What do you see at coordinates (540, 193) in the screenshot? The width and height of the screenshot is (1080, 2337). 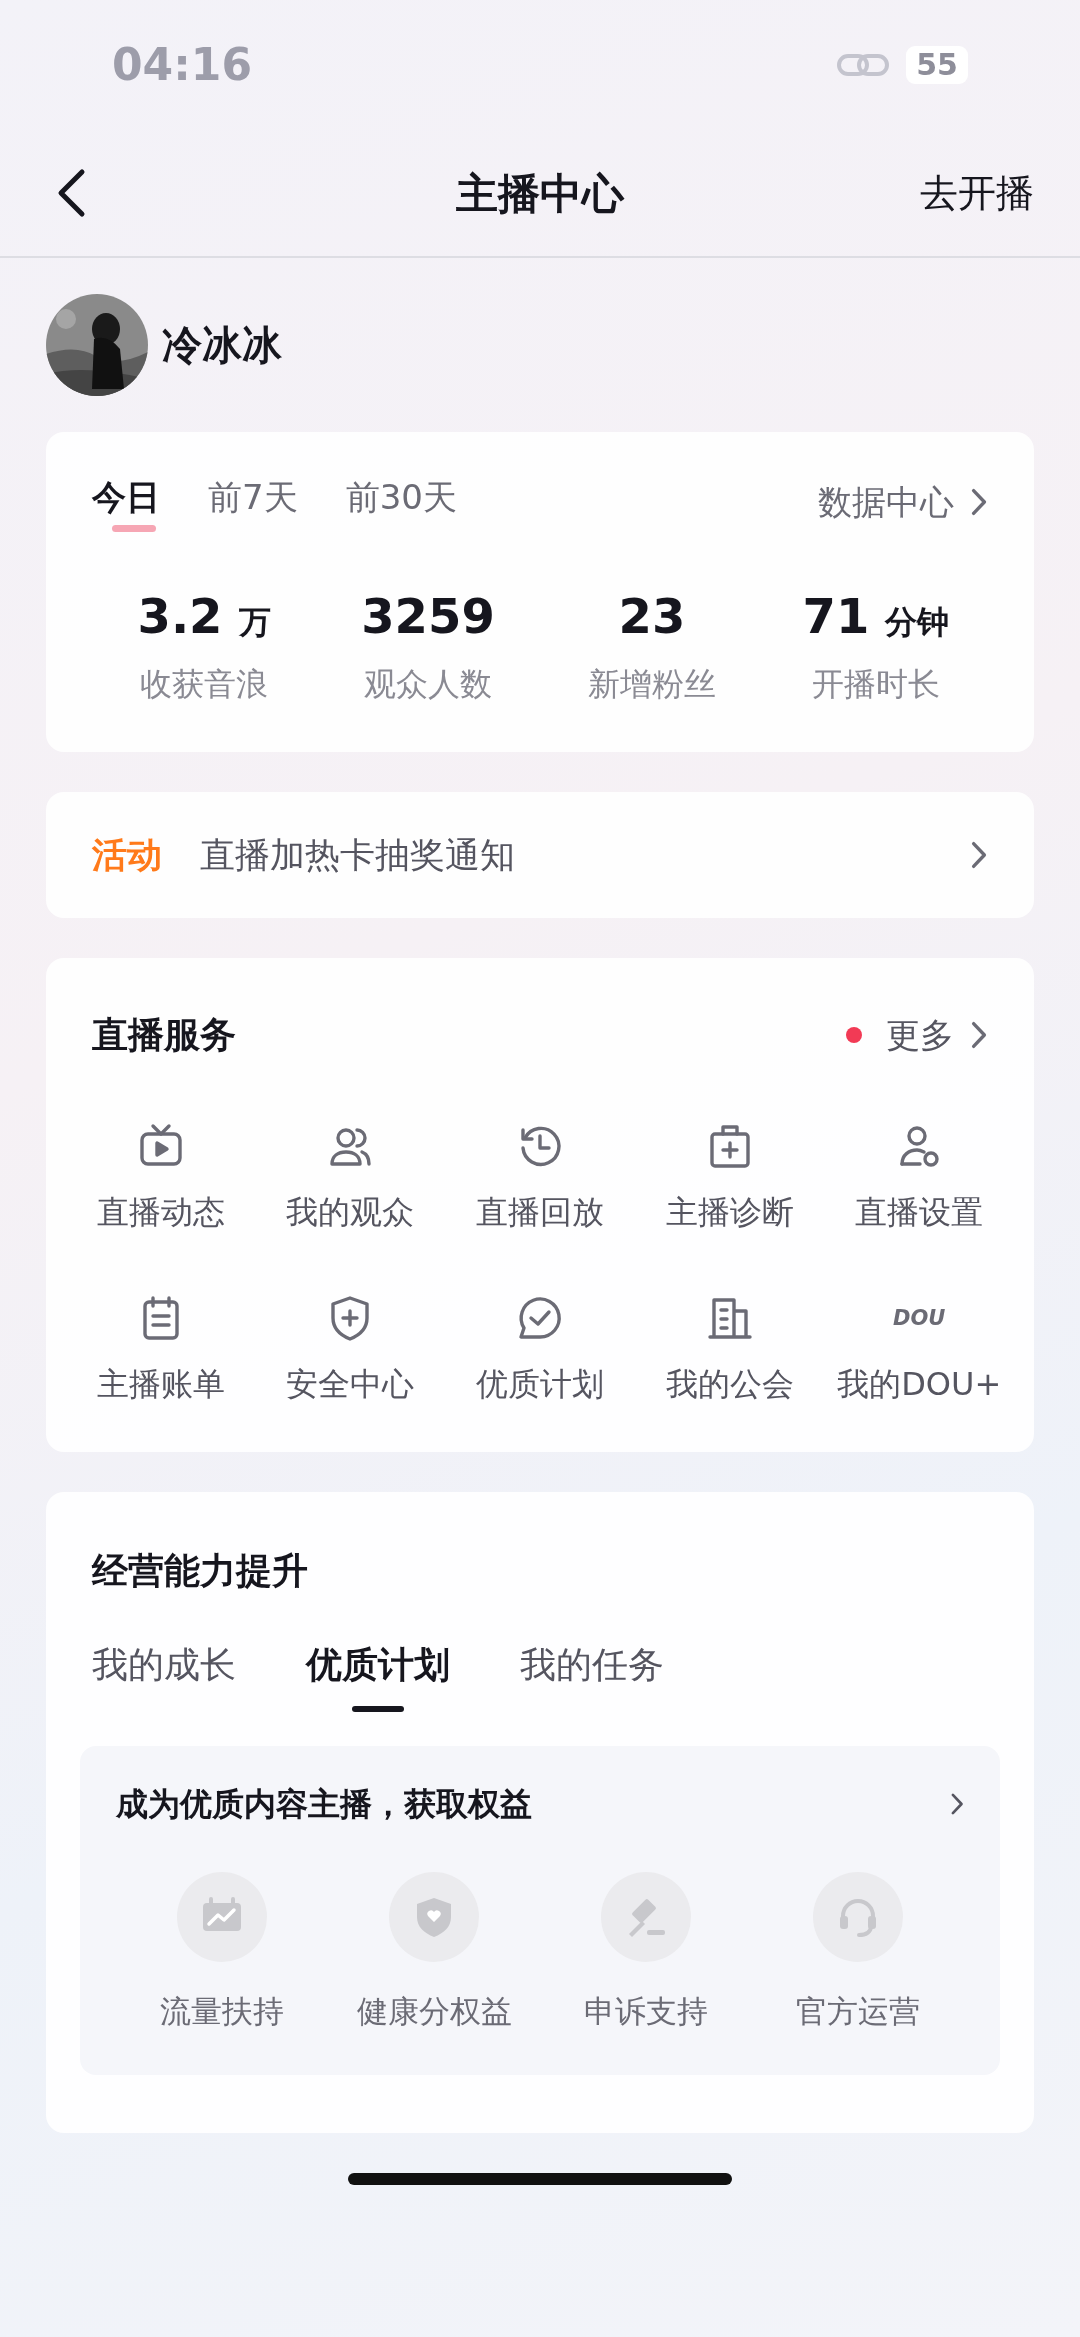 I see `page-title: 主播中心` at bounding box center [540, 193].